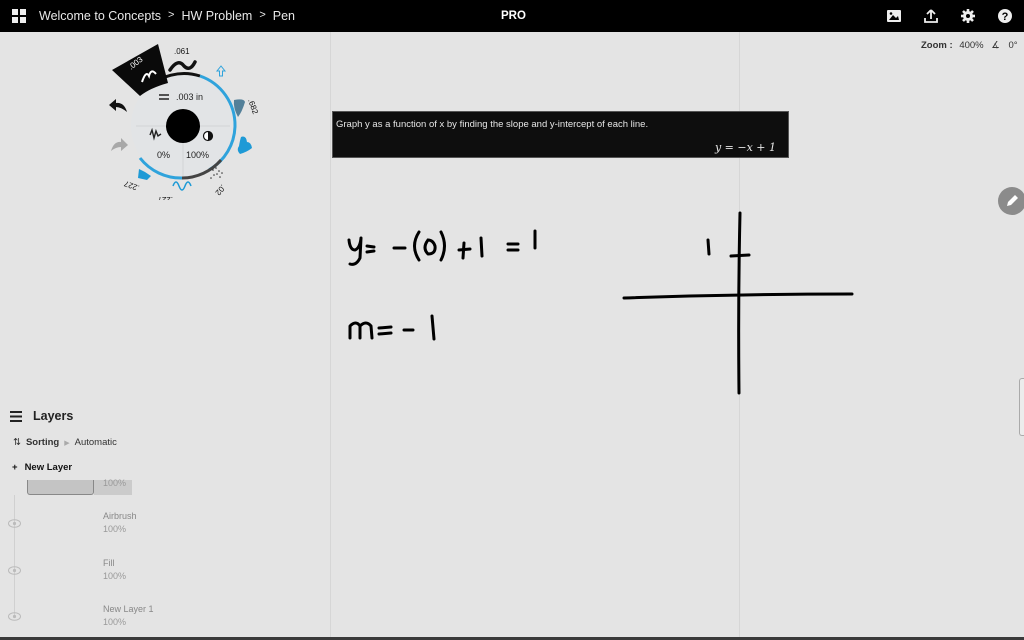 This screenshot has height=640, width=1024. What do you see at coordinates (1021, 407) in the screenshot?
I see `side-panel-handle` at bounding box center [1021, 407].